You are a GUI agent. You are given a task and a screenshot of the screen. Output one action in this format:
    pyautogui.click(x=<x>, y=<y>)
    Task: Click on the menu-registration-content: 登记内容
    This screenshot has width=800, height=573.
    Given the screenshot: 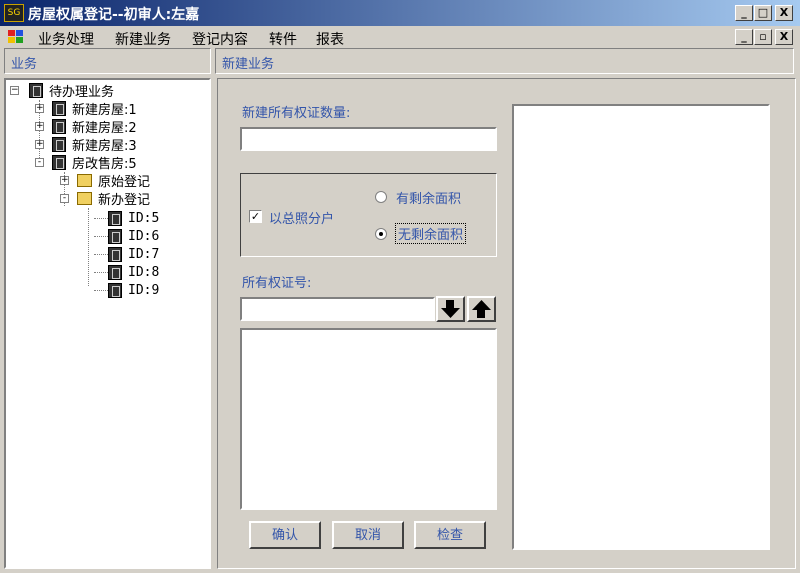 What is the action you would take?
    pyautogui.click(x=220, y=39)
    